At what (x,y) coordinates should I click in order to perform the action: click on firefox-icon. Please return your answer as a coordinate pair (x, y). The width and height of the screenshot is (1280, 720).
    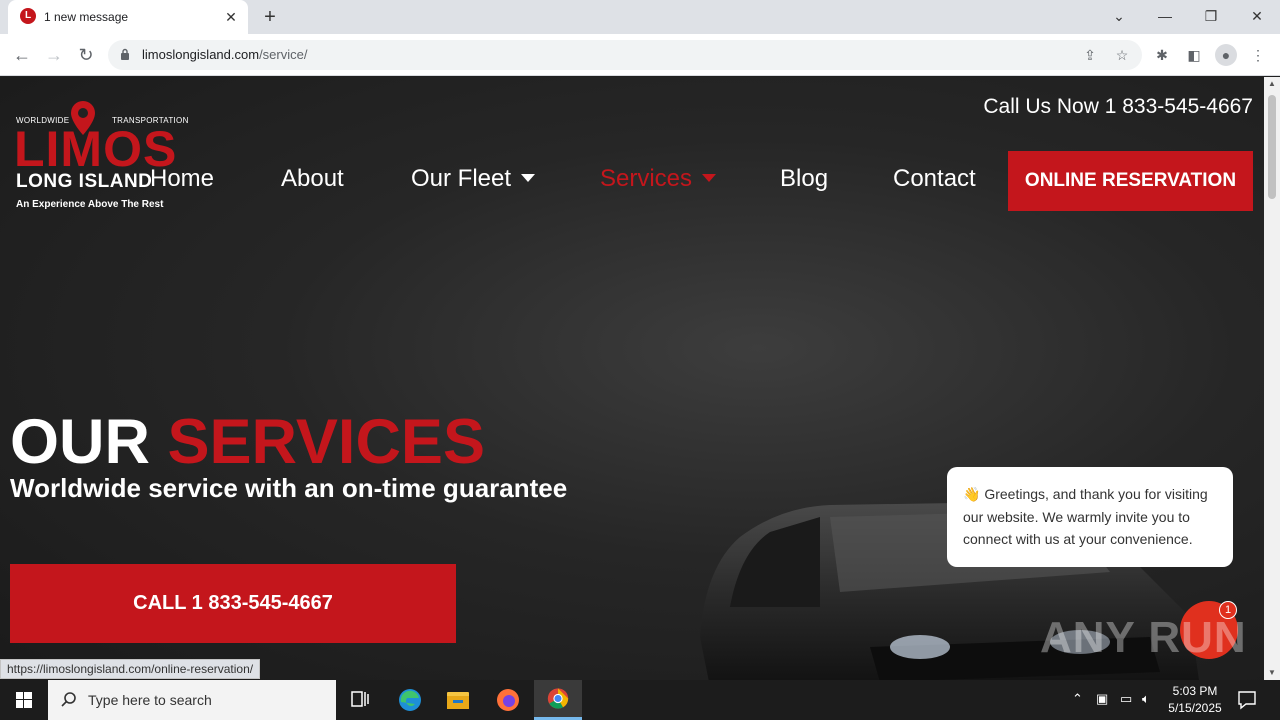
    Looking at the image, I should click on (508, 700).